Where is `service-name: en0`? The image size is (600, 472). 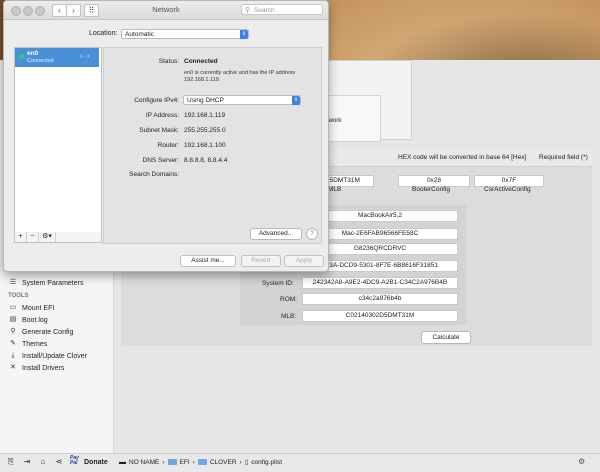
service-name: en0 is located at coordinates (33, 53).